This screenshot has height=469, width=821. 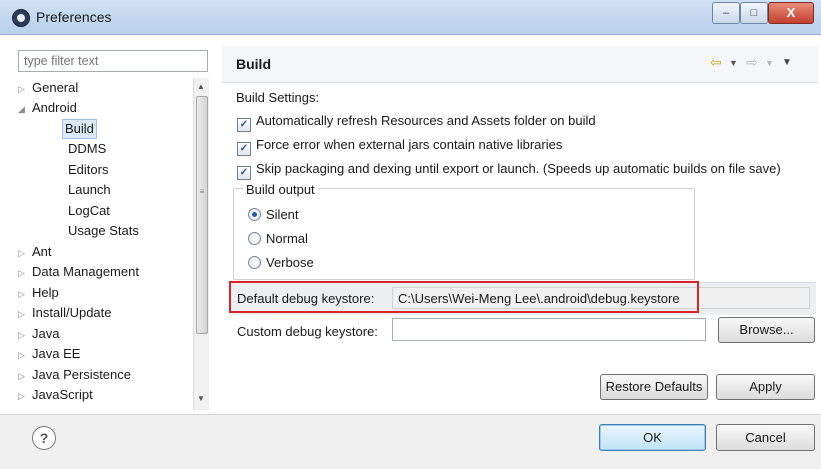 I want to click on back-arrow-icon: ⇦, so click(x=716, y=62).